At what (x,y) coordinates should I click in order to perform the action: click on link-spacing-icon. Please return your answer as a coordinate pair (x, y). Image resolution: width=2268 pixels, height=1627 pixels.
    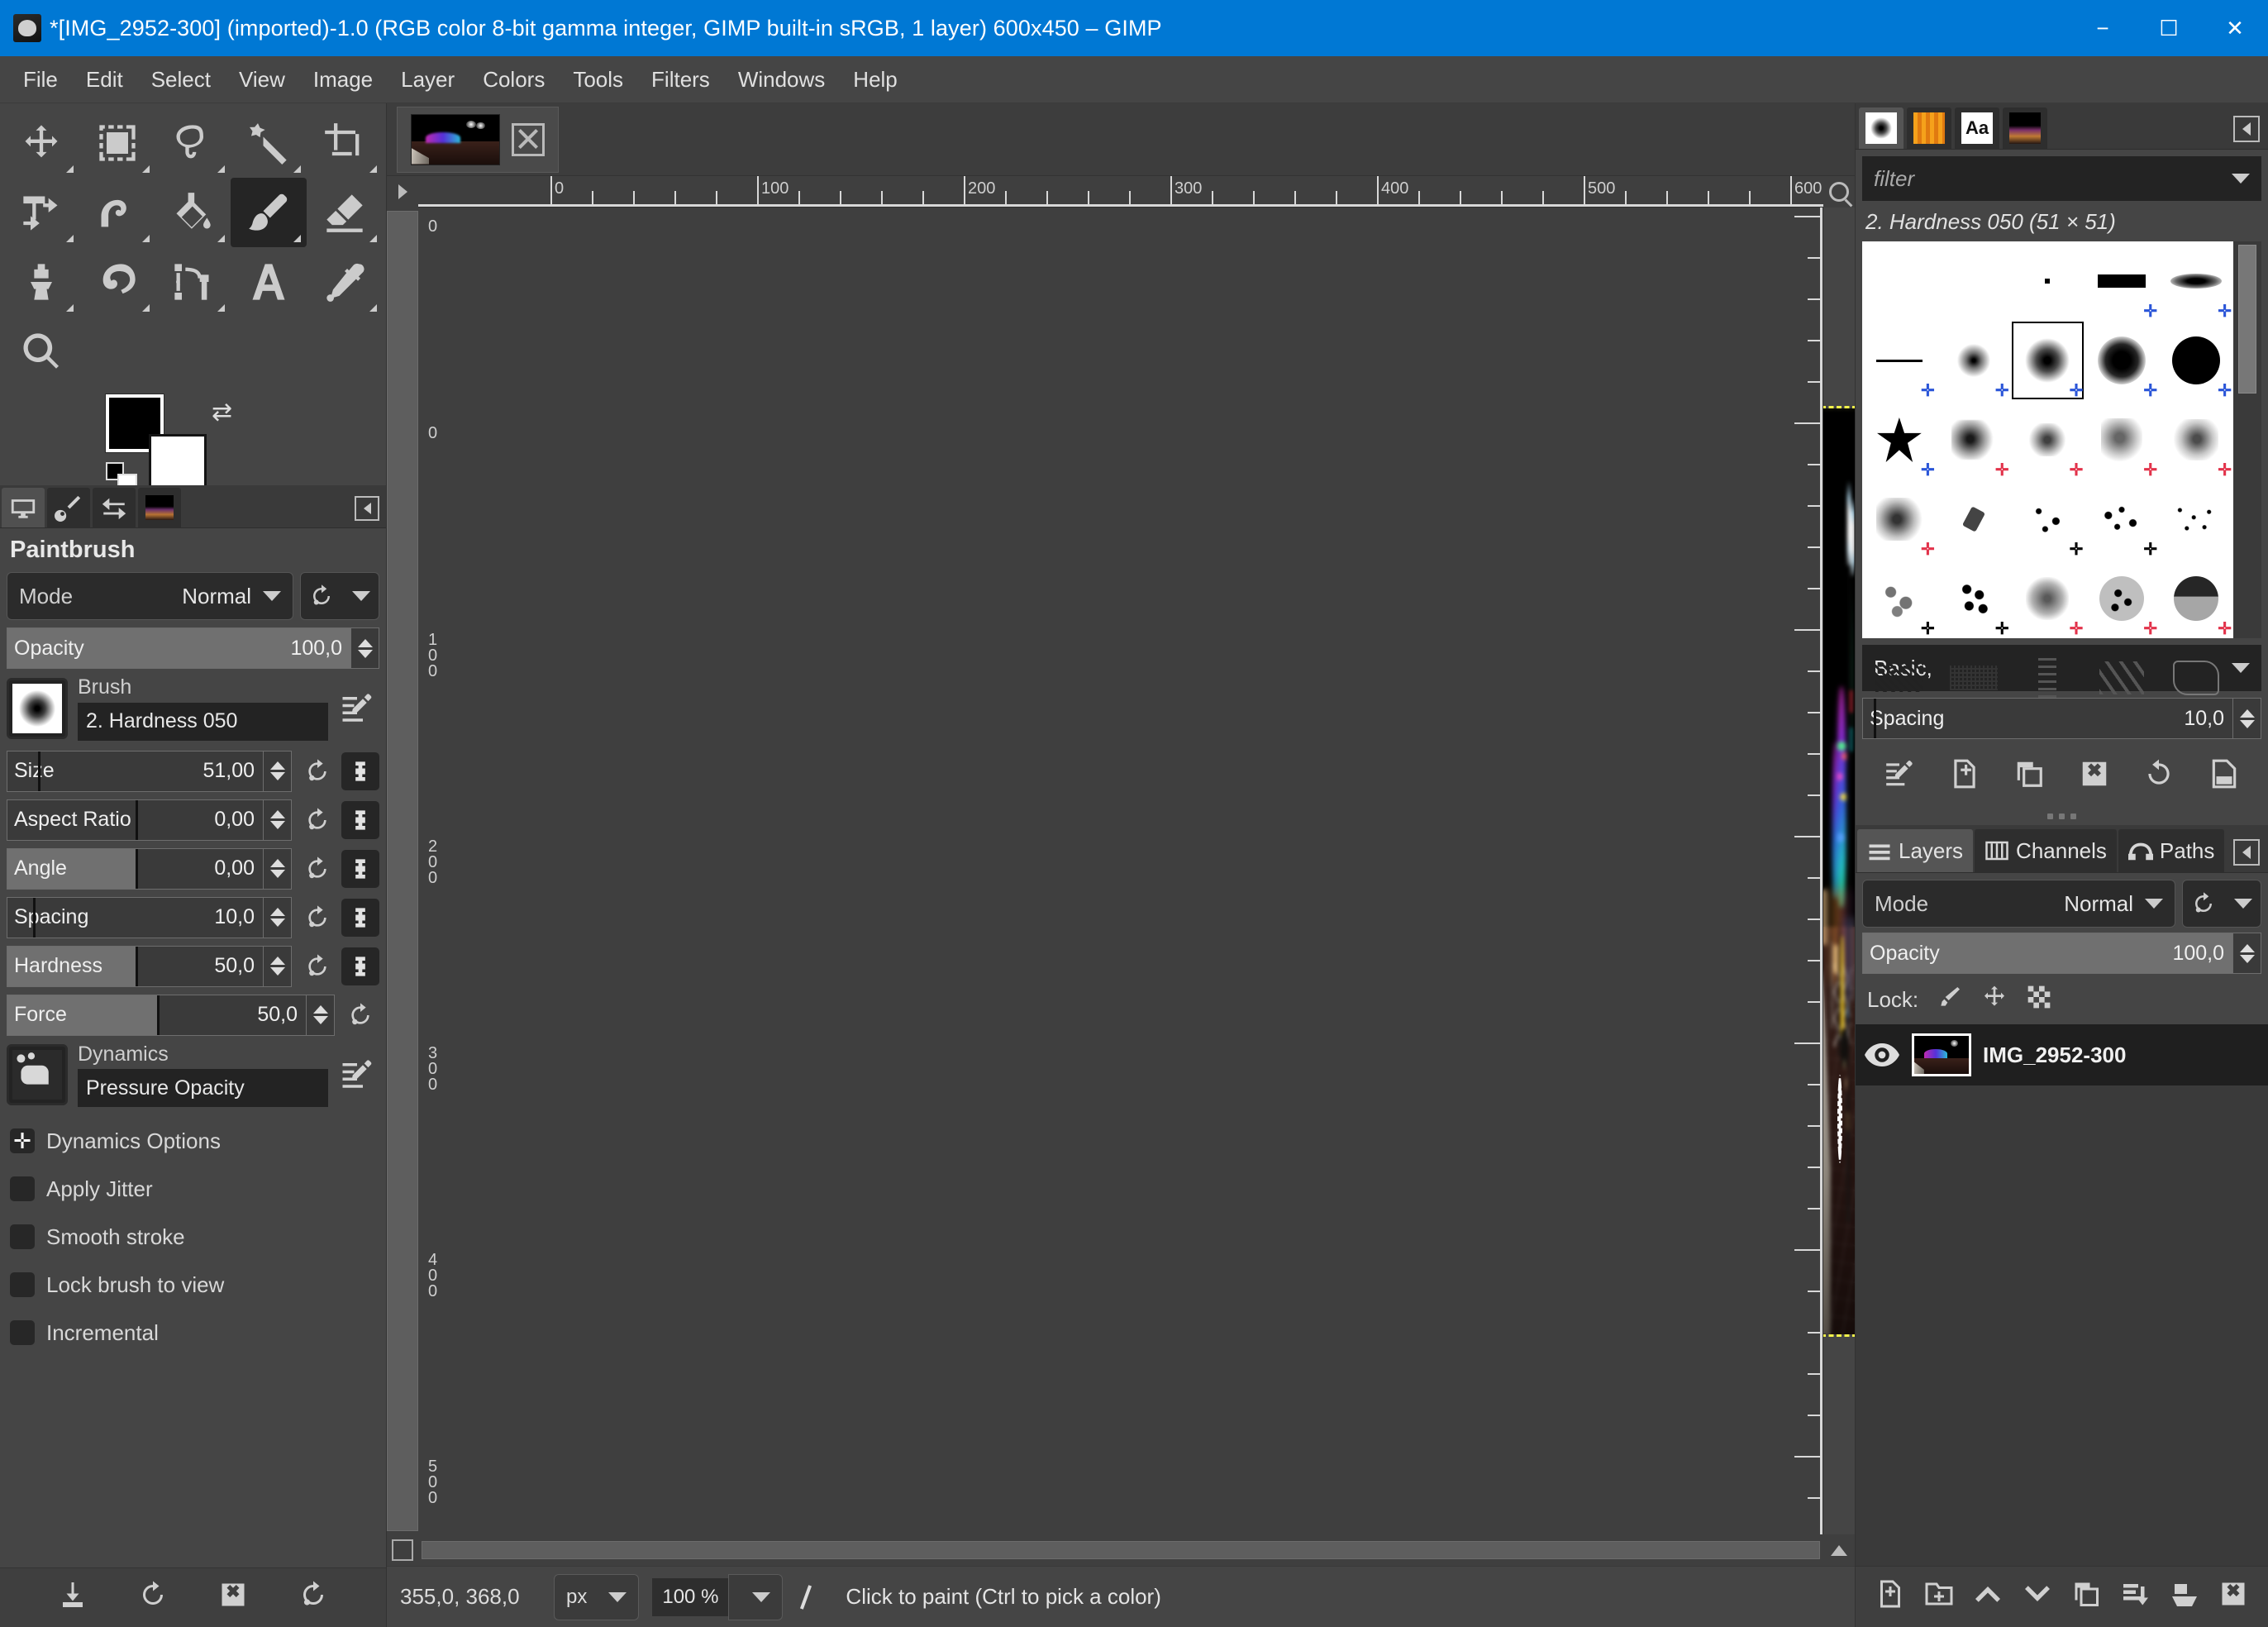
    Looking at the image, I should click on (360, 917).